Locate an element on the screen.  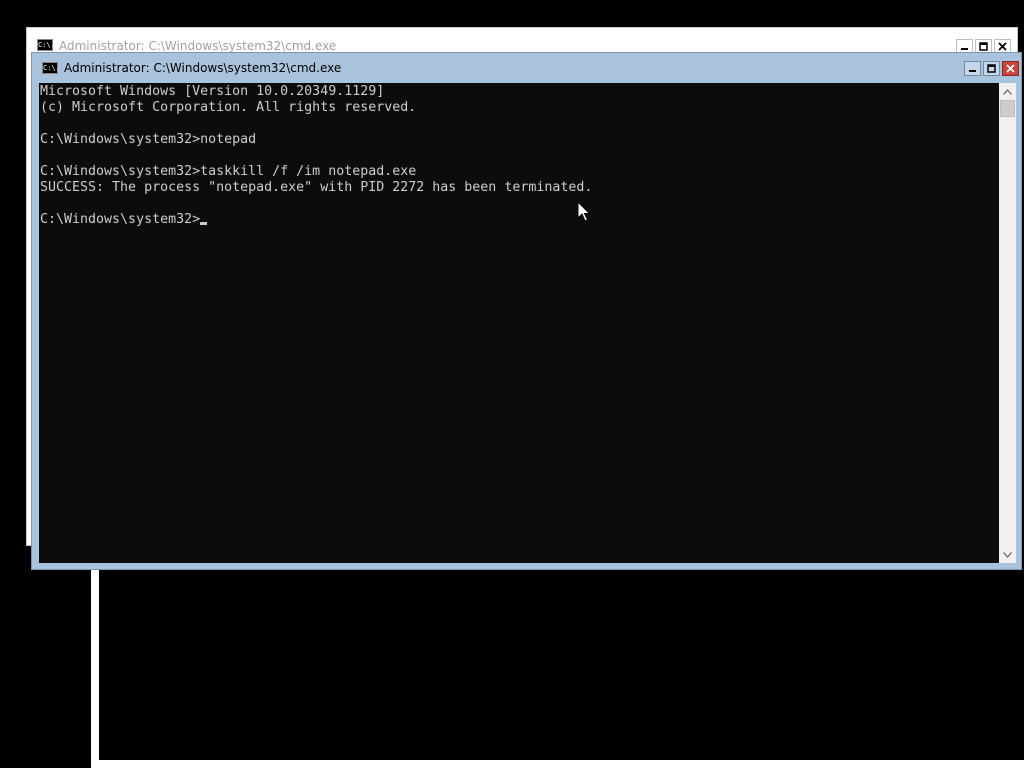
scroll-down-button is located at coordinates (1007, 554).